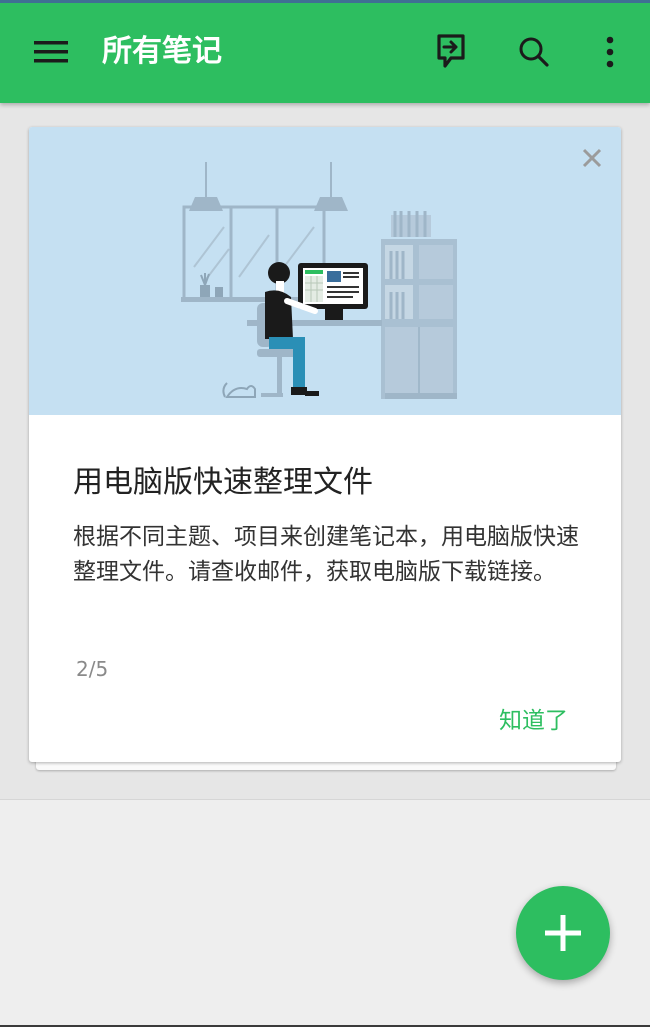 Image resolution: width=650 pixels, height=1027 pixels. I want to click on app-bar: 所有笔记, so click(325, 51).